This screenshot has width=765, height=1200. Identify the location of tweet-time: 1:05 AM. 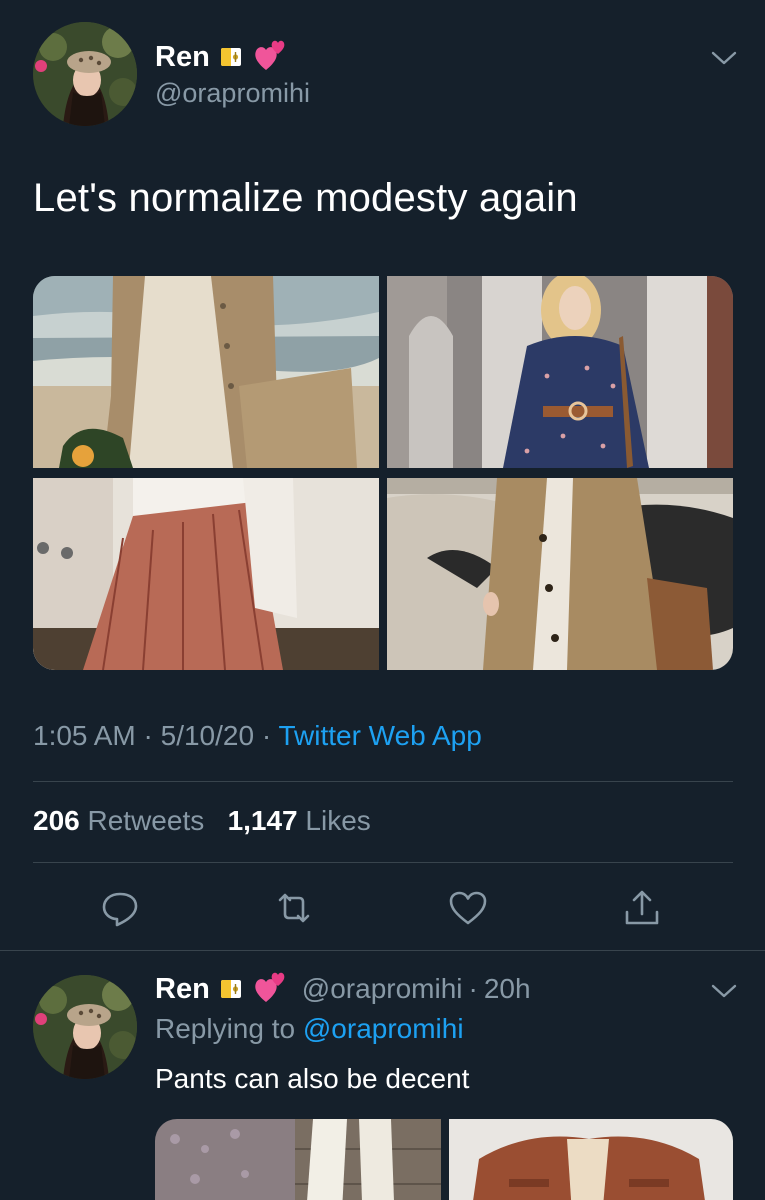
(84, 735).